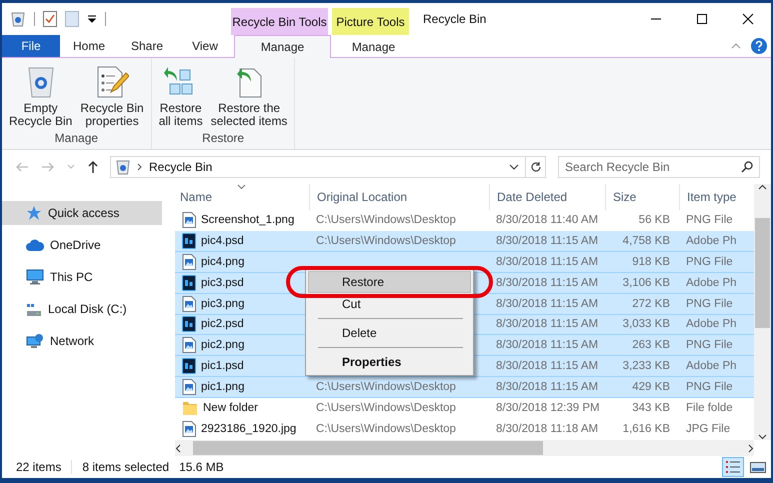  What do you see at coordinates (370, 21) in the screenshot?
I see `contextual-tab-header: Picture Tools` at bounding box center [370, 21].